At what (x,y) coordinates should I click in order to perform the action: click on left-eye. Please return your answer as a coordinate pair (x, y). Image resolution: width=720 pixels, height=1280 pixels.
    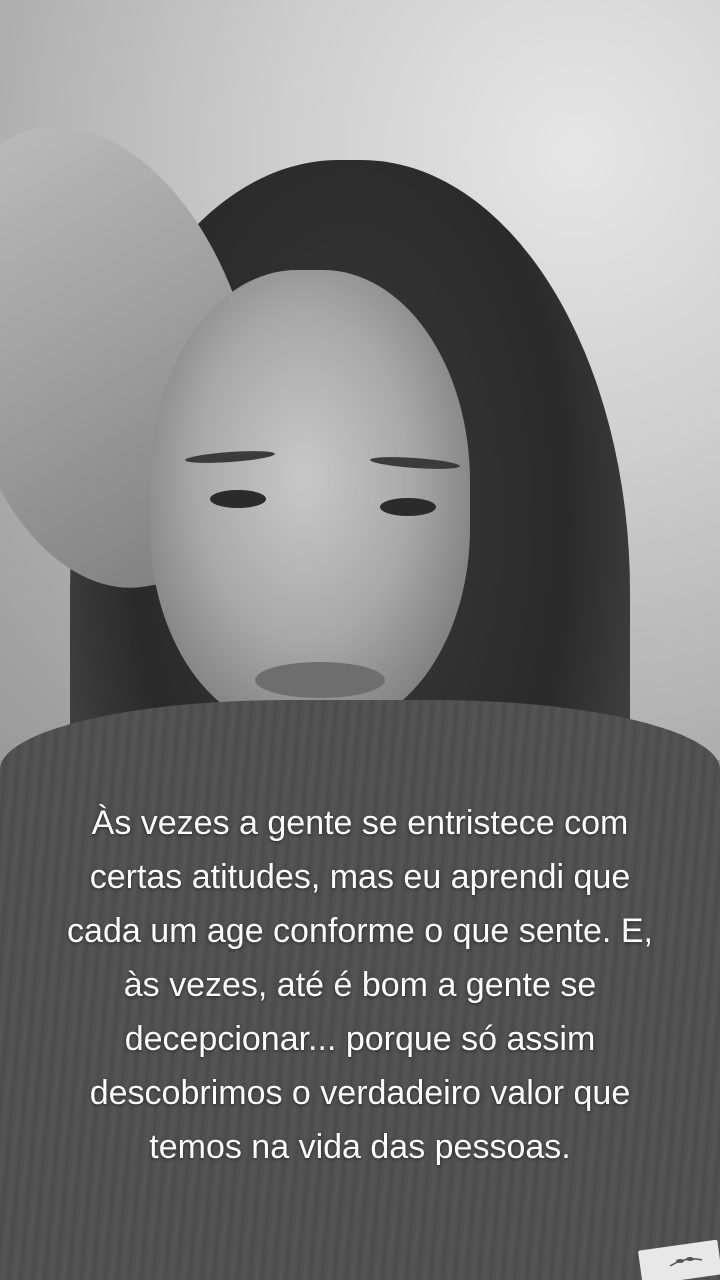
    Looking at the image, I should click on (238, 499).